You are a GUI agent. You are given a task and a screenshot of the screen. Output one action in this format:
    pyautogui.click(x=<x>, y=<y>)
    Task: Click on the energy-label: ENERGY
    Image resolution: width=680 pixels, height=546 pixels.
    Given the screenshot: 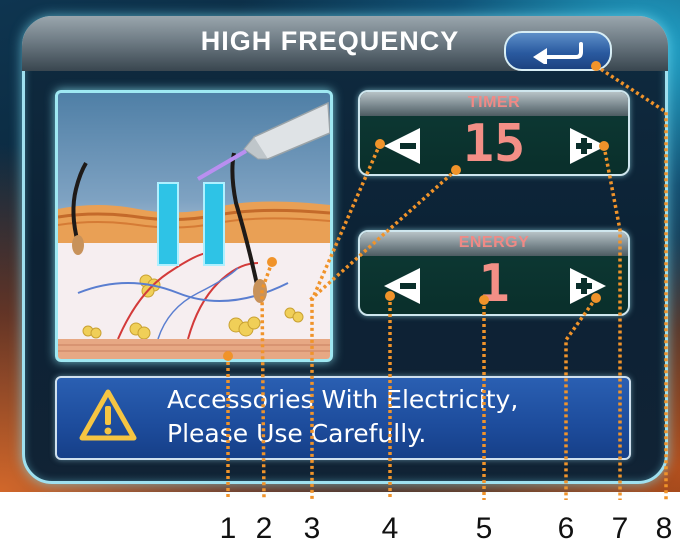 What is the action you would take?
    pyautogui.click(x=494, y=242)
    